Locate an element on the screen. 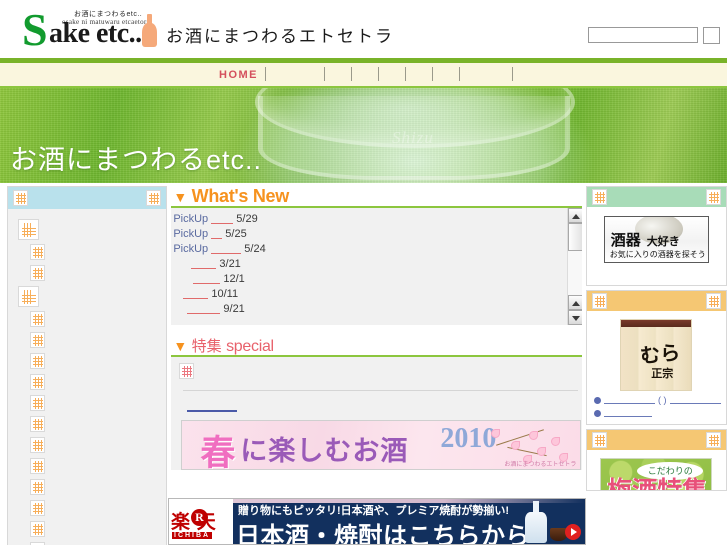 This screenshot has width=727, height=545. logo-wordmark: ake etc.. is located at coordinates (95, 33).